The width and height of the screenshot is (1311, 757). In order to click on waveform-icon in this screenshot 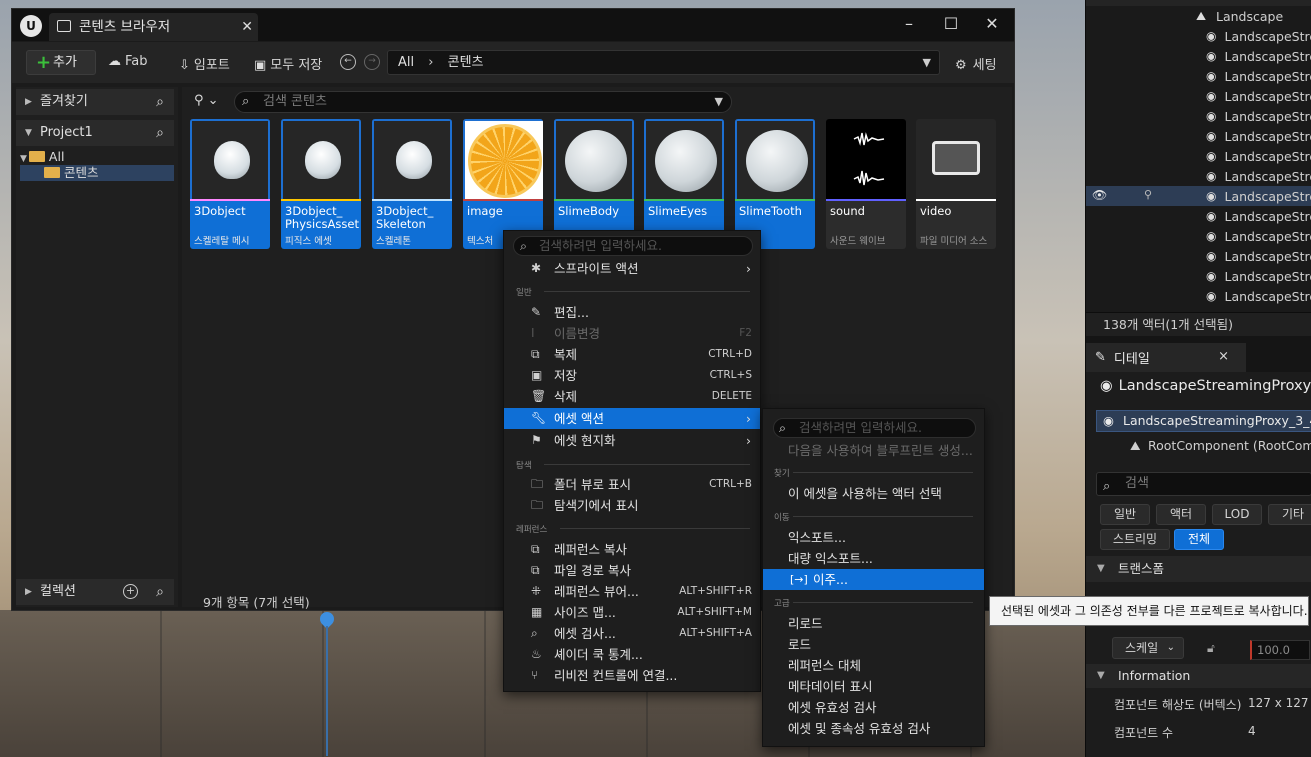, I will do `click(866, 159)`.